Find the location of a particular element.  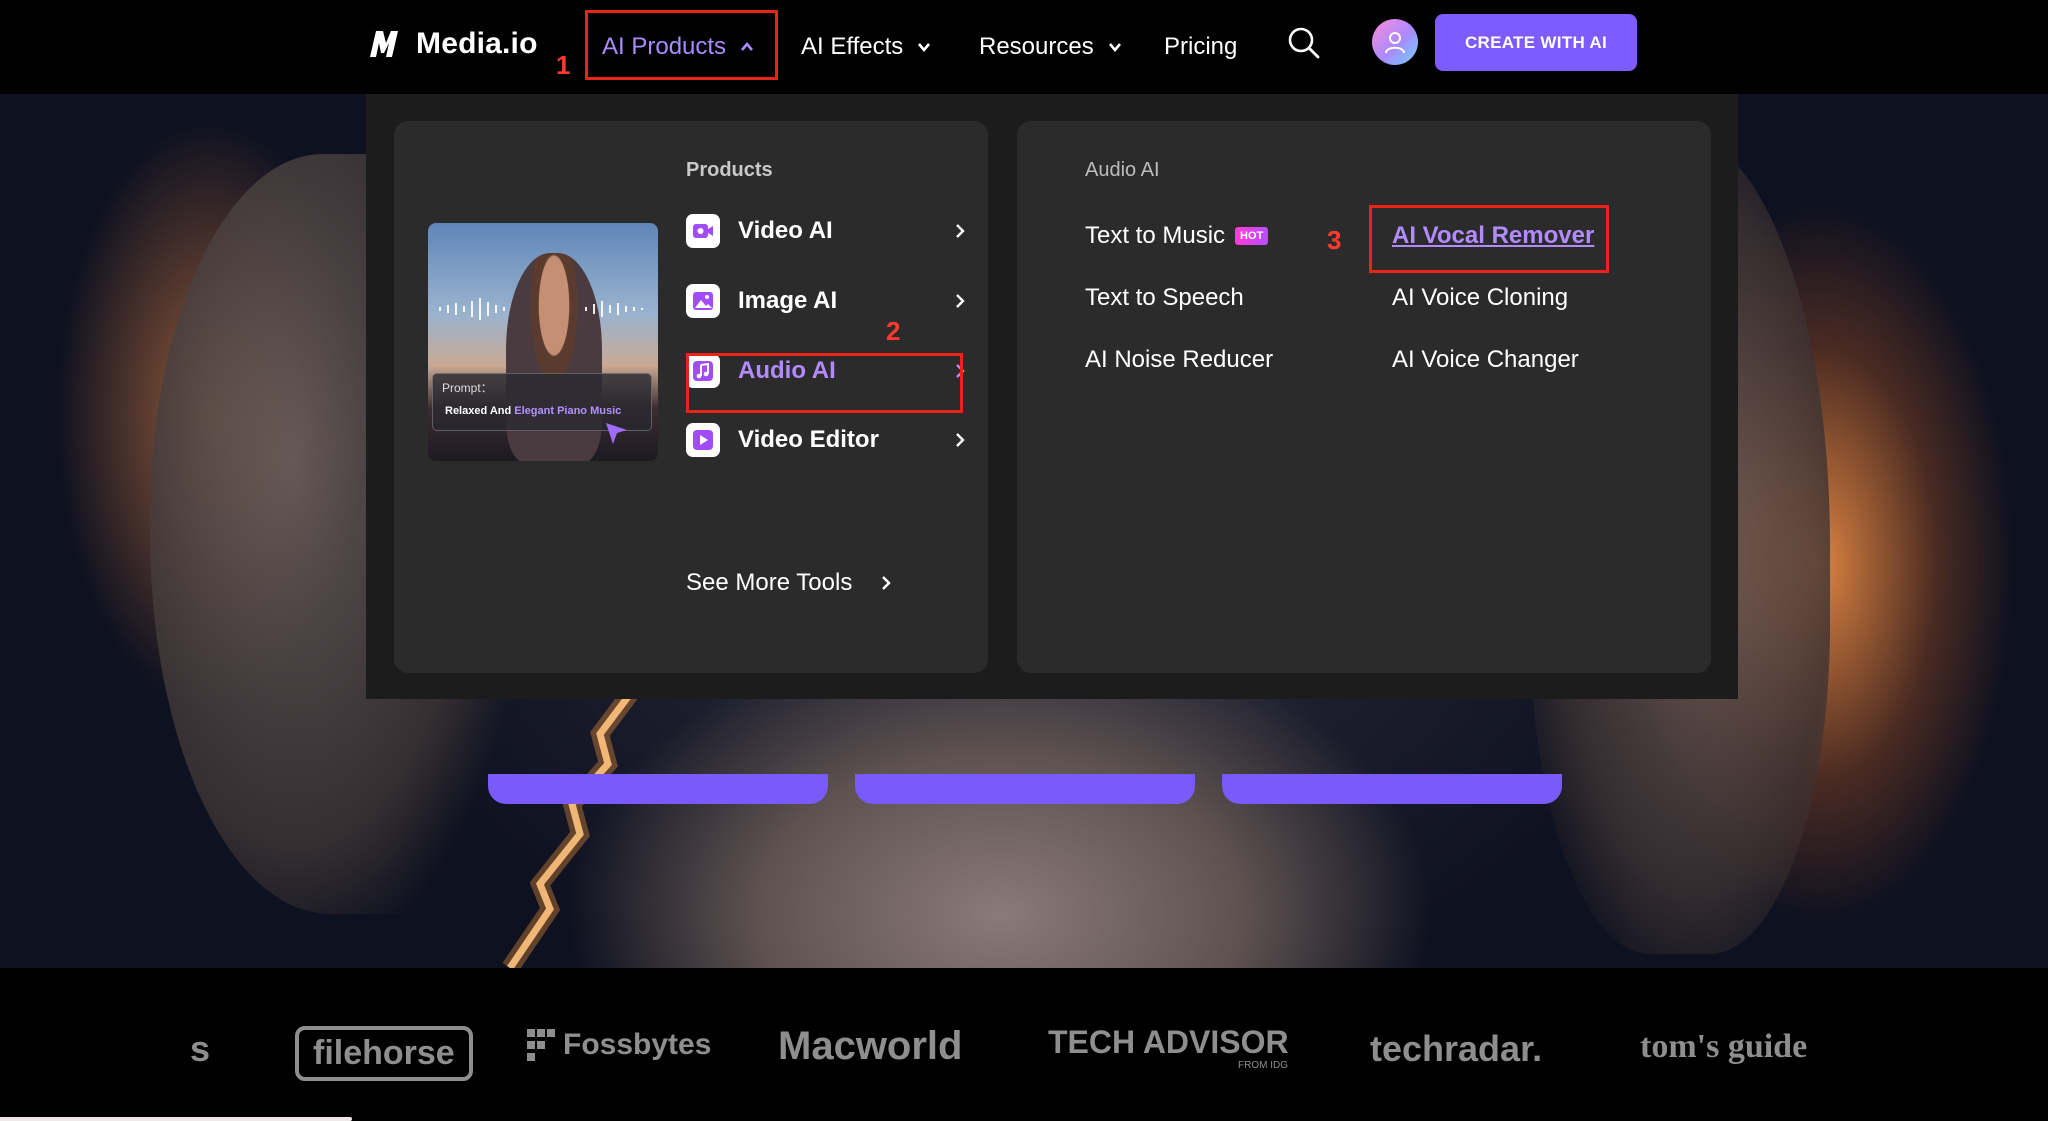

prompt-text-part-1: Relaxed And is located at coordinates (480, 411).